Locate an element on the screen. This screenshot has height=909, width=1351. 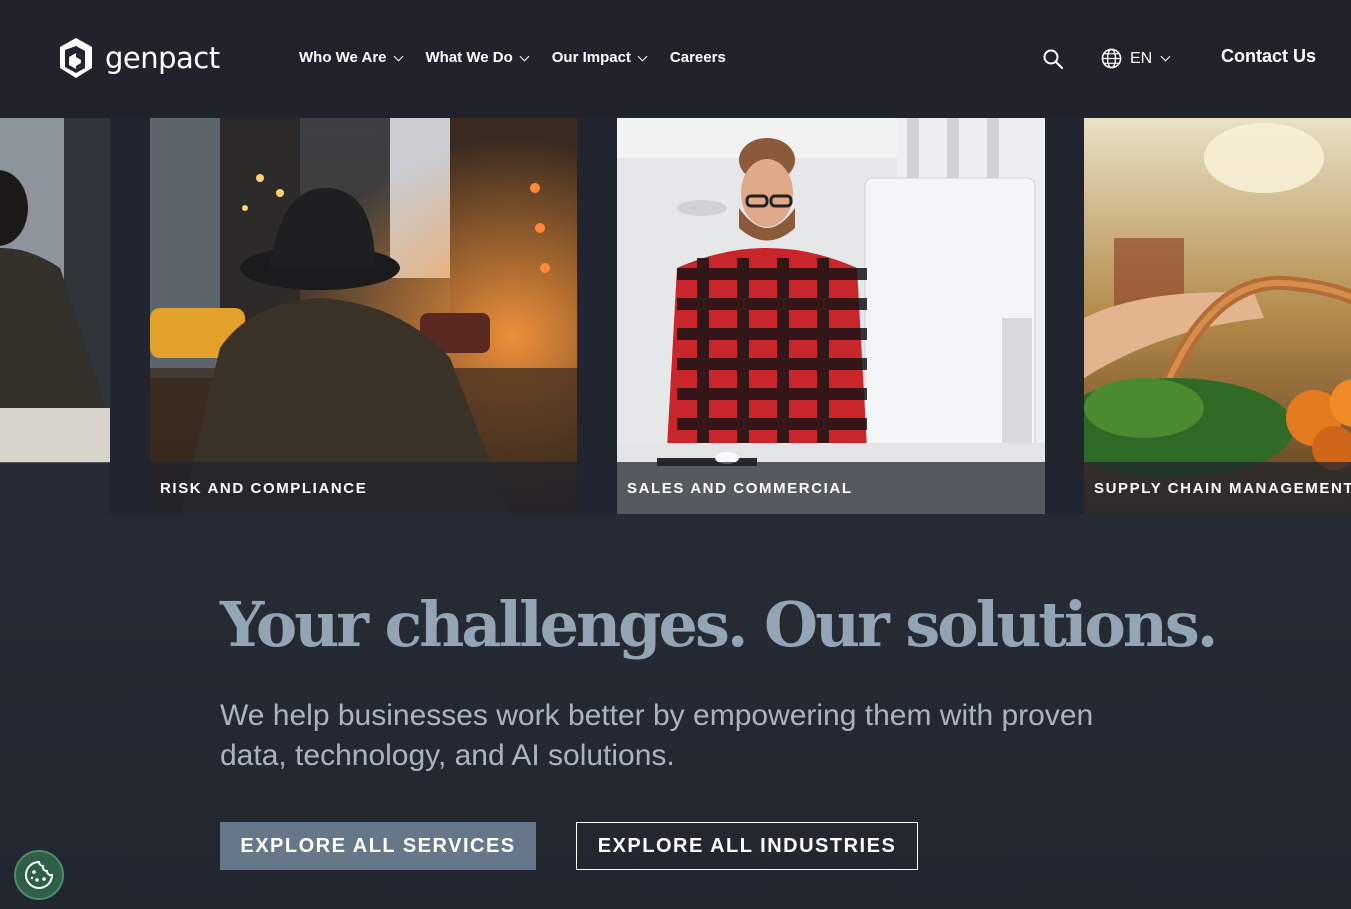
language-selector: EN is located at coordinates (1136, 58).